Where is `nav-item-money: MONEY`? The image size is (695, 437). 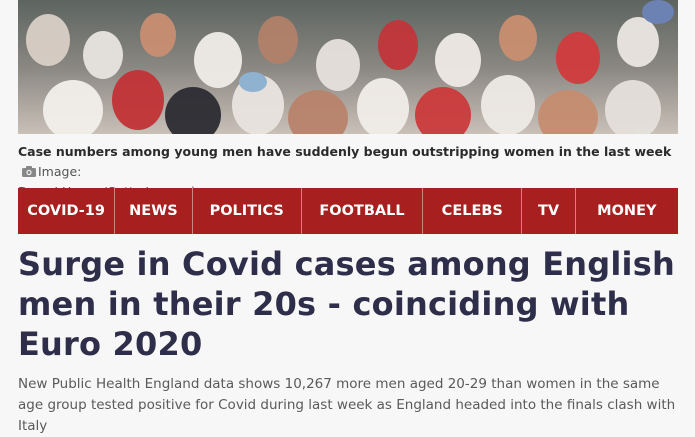 nav-item-money: MONEY is located at coordinates (627, 211).